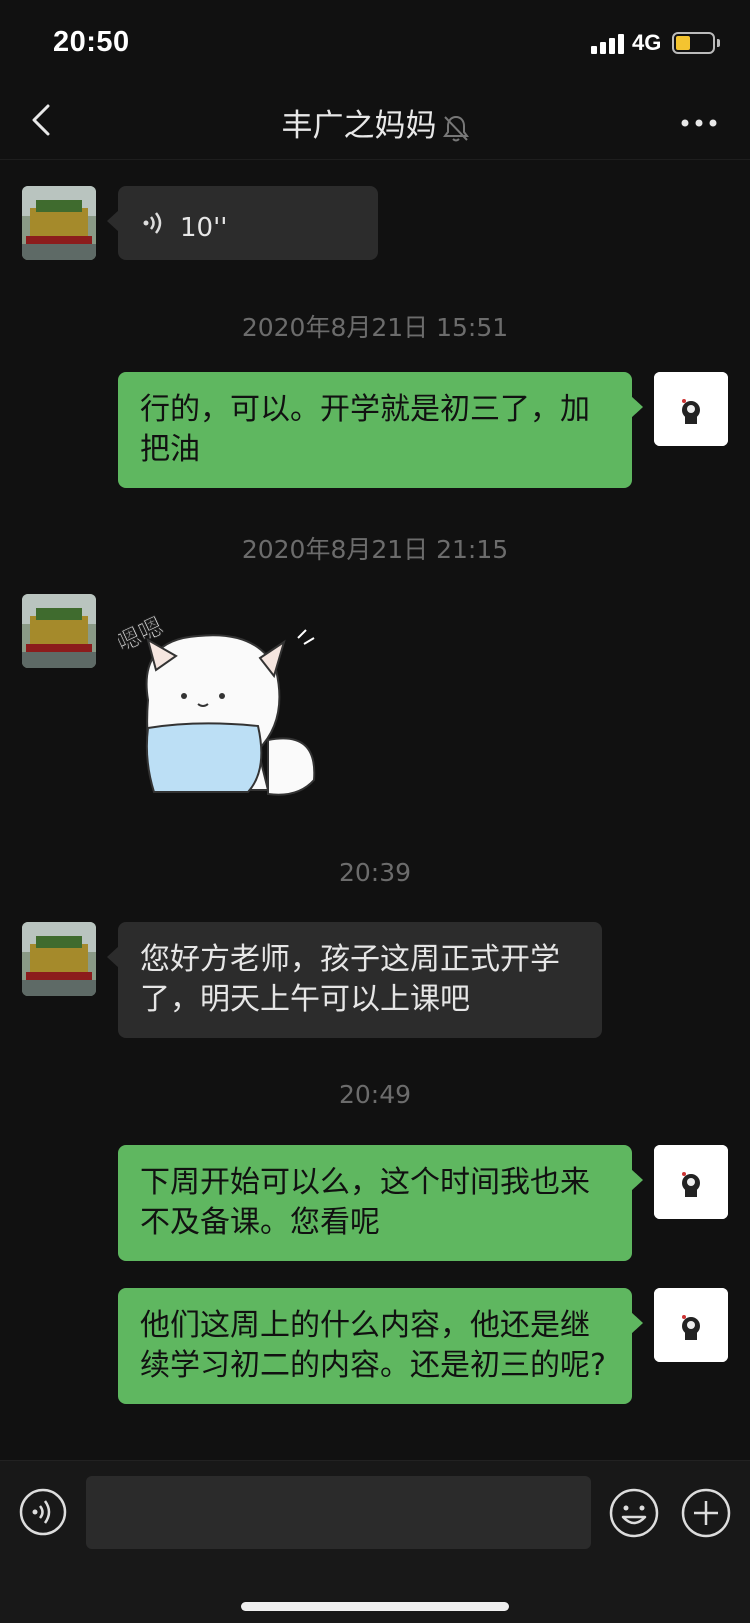 The width and height of the screenshot is (750, 1623). I want to click on network-type: 4G, so click(647, 42).